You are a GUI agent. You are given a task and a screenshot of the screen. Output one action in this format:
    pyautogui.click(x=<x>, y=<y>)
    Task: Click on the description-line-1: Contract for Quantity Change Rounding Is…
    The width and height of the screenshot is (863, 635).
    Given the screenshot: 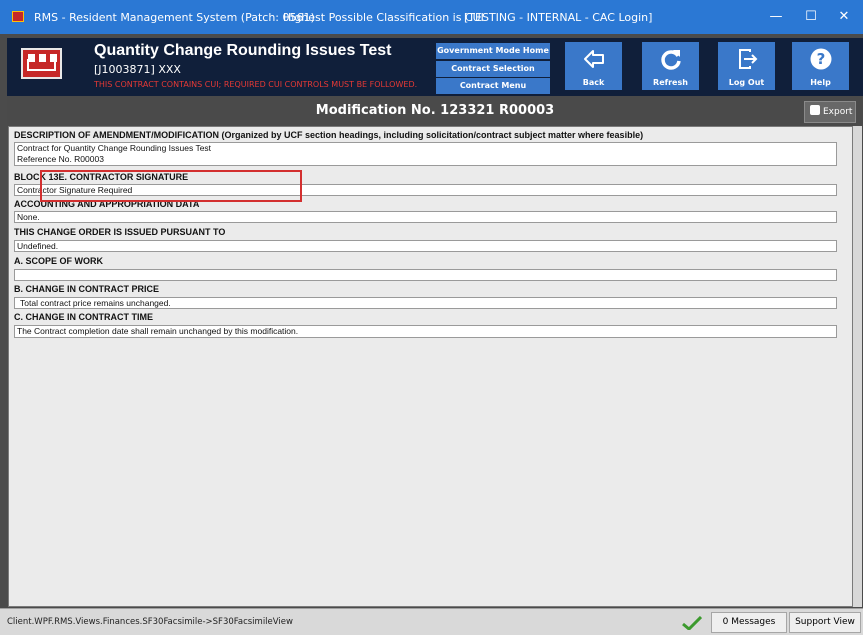 What is the action you would take?
    pyautogui.click(x=114, y=148)
    